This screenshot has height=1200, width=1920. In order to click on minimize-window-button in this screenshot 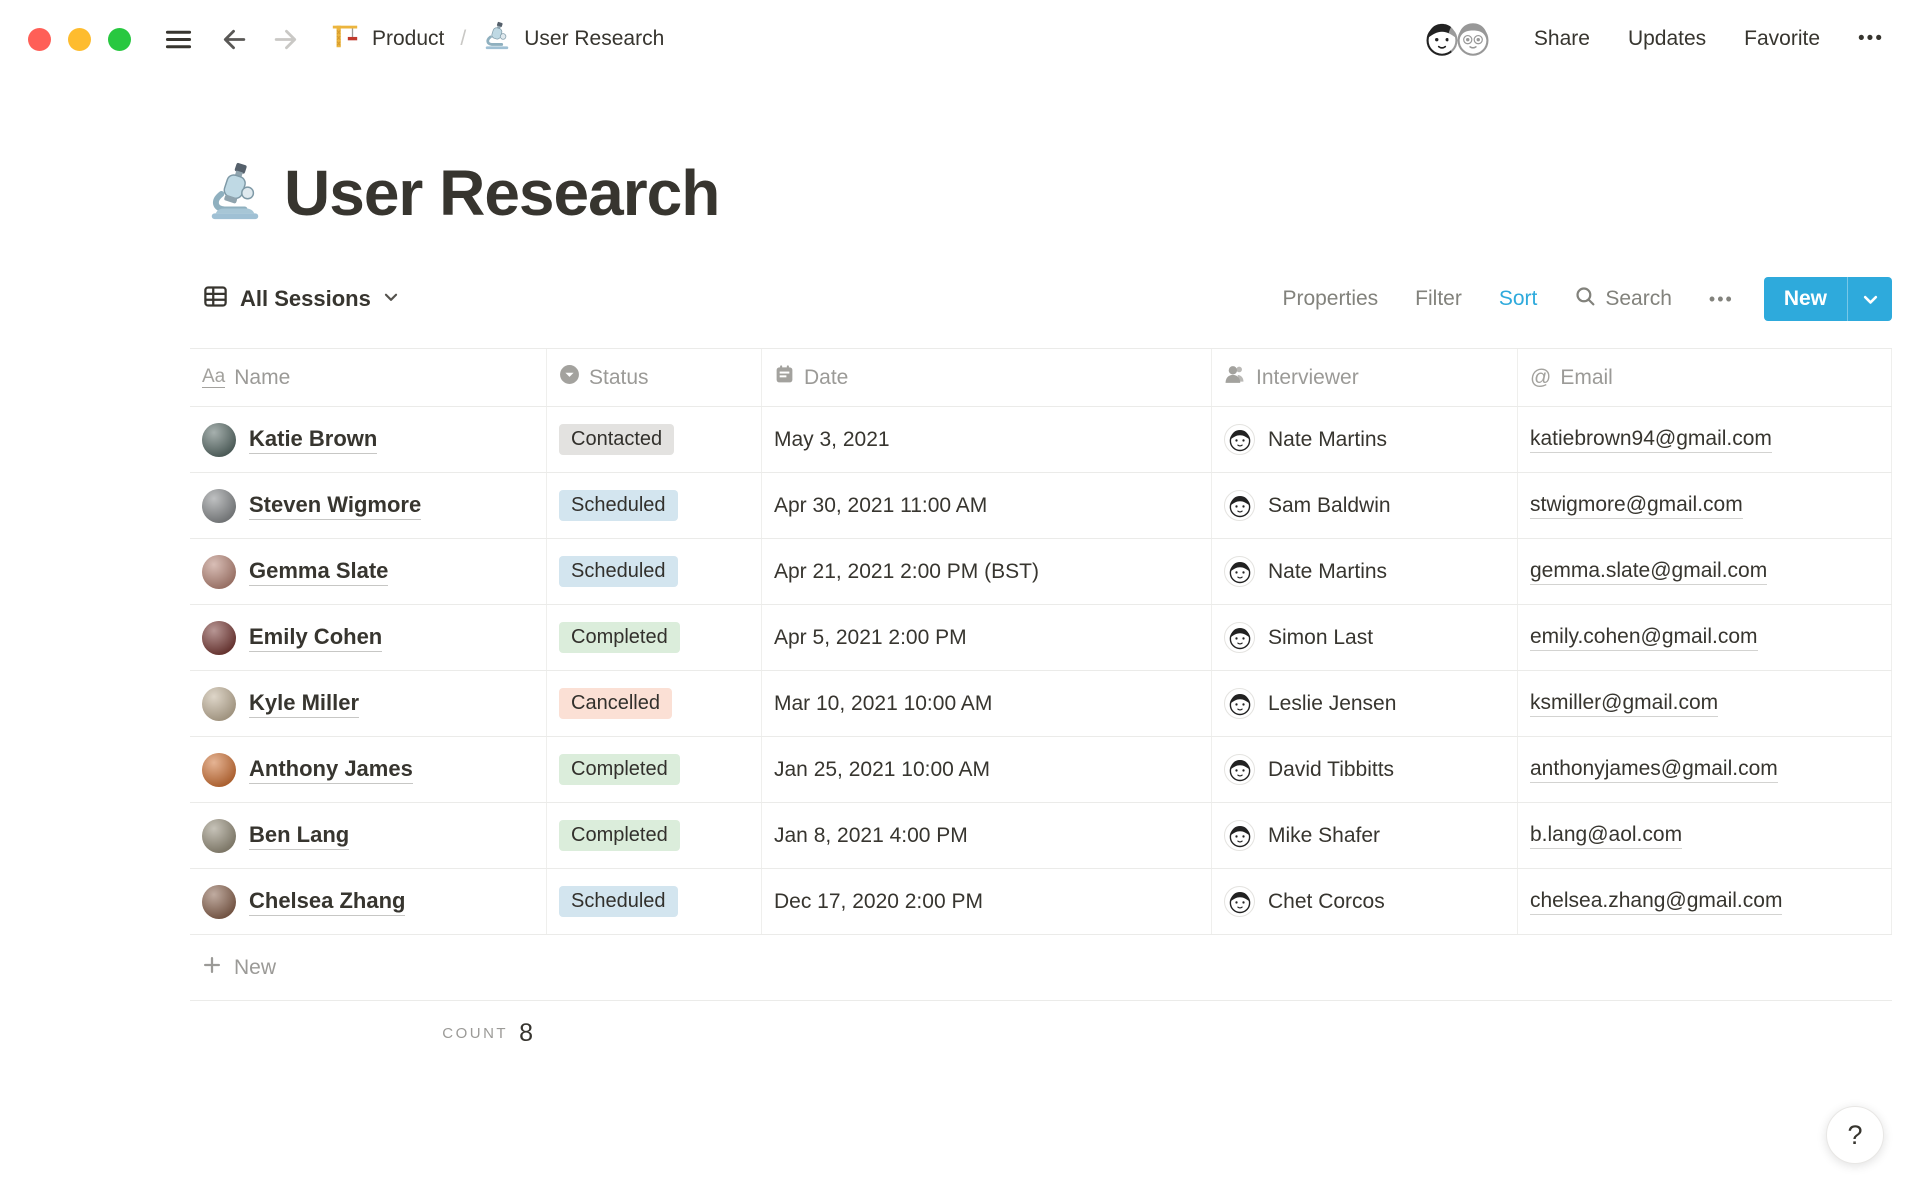, I will do `click(79, 39)`.